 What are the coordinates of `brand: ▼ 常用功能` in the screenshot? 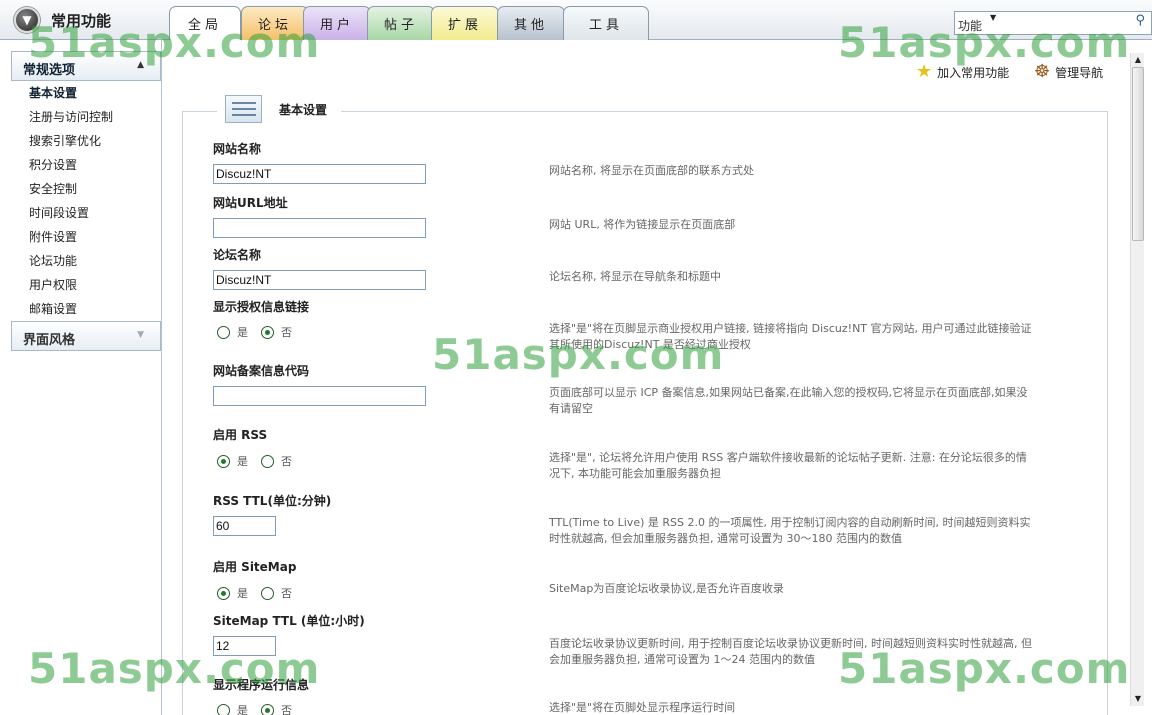 It's located at (63, 20).